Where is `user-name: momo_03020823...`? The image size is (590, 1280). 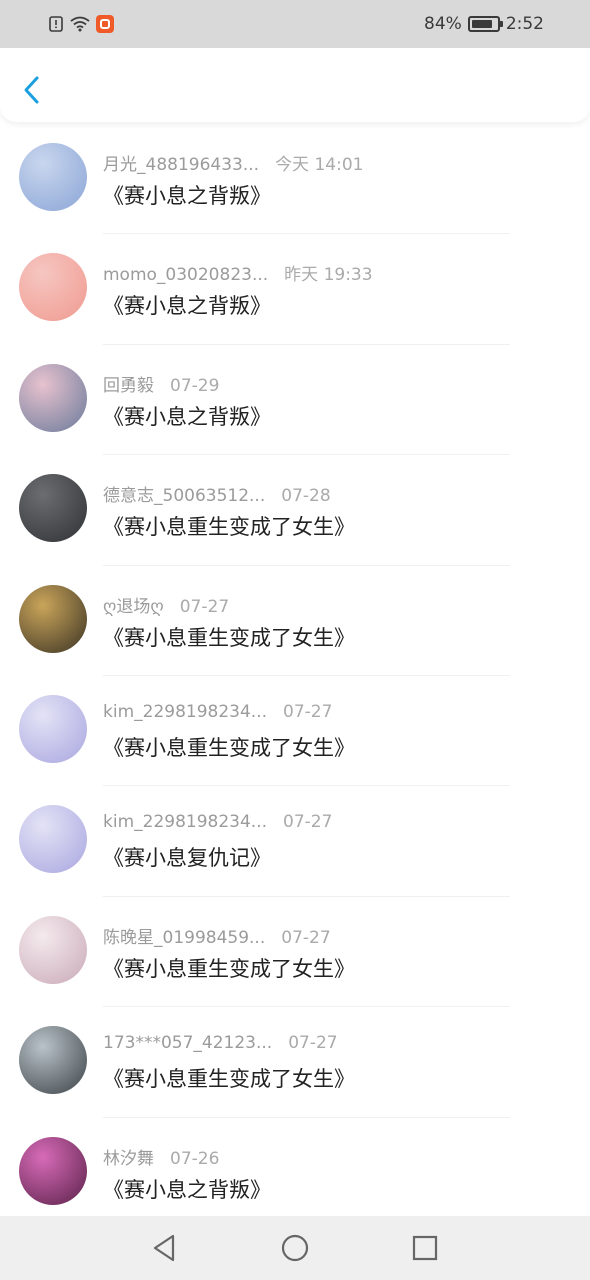
user-name: momo_03020823... is located at coordinates (186, 275).